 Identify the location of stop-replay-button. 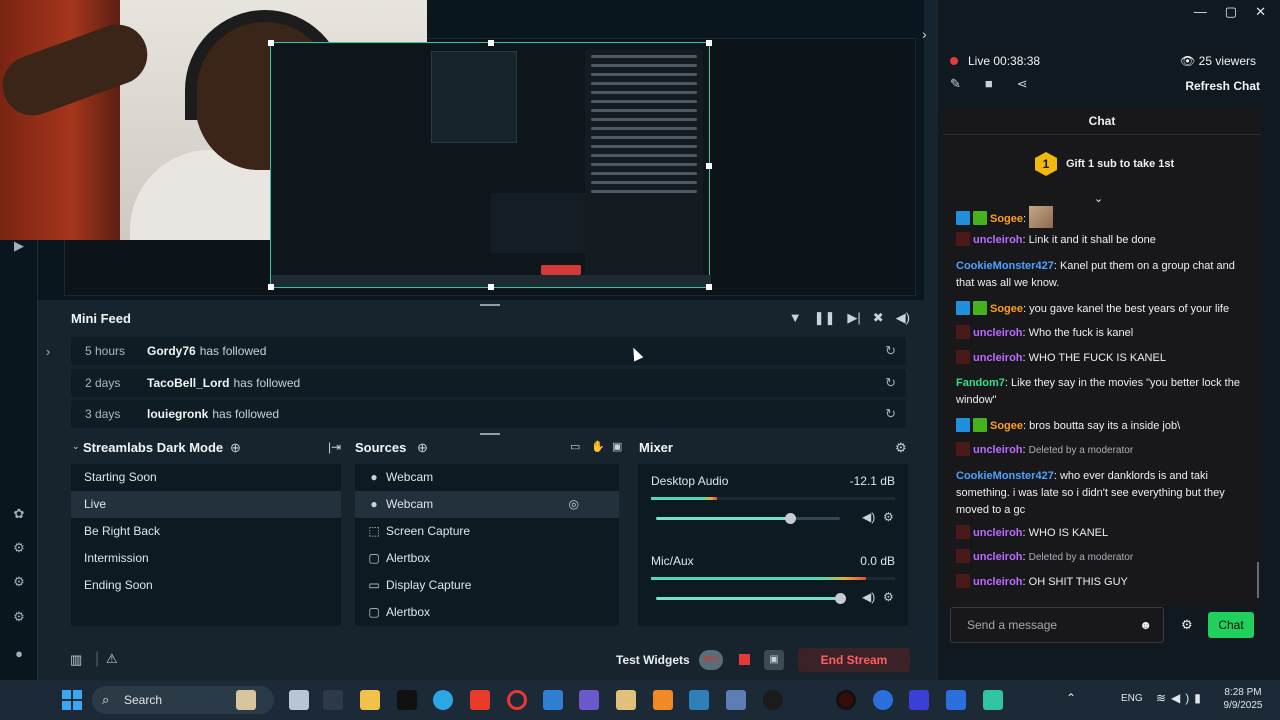
(744, 659).